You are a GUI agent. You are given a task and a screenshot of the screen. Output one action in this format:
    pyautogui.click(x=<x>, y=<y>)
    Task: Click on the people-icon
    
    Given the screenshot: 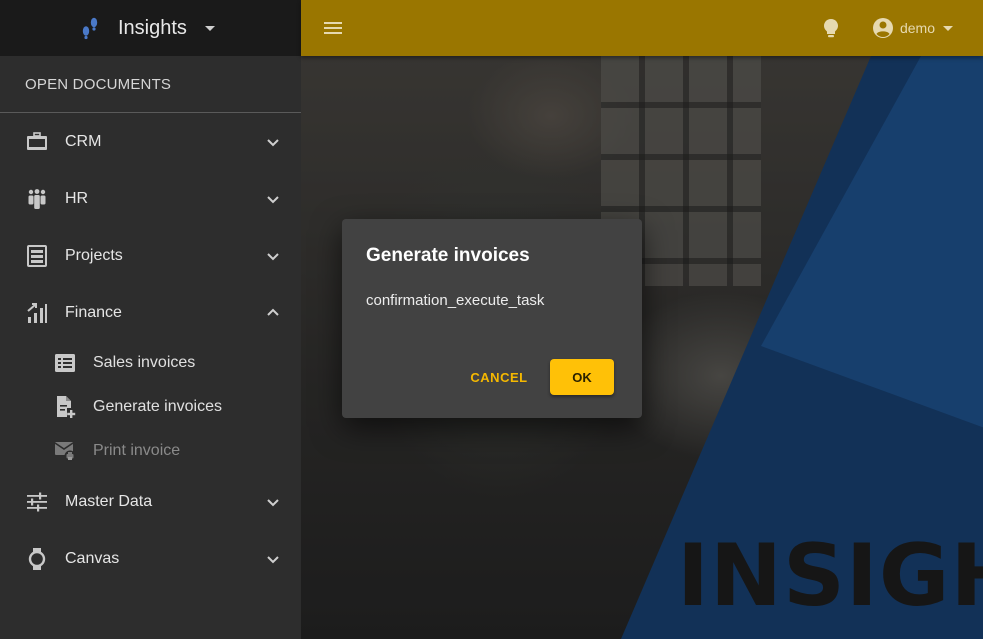 What is the action you would take?
    pyautogui.click(x=37, y=199)
    